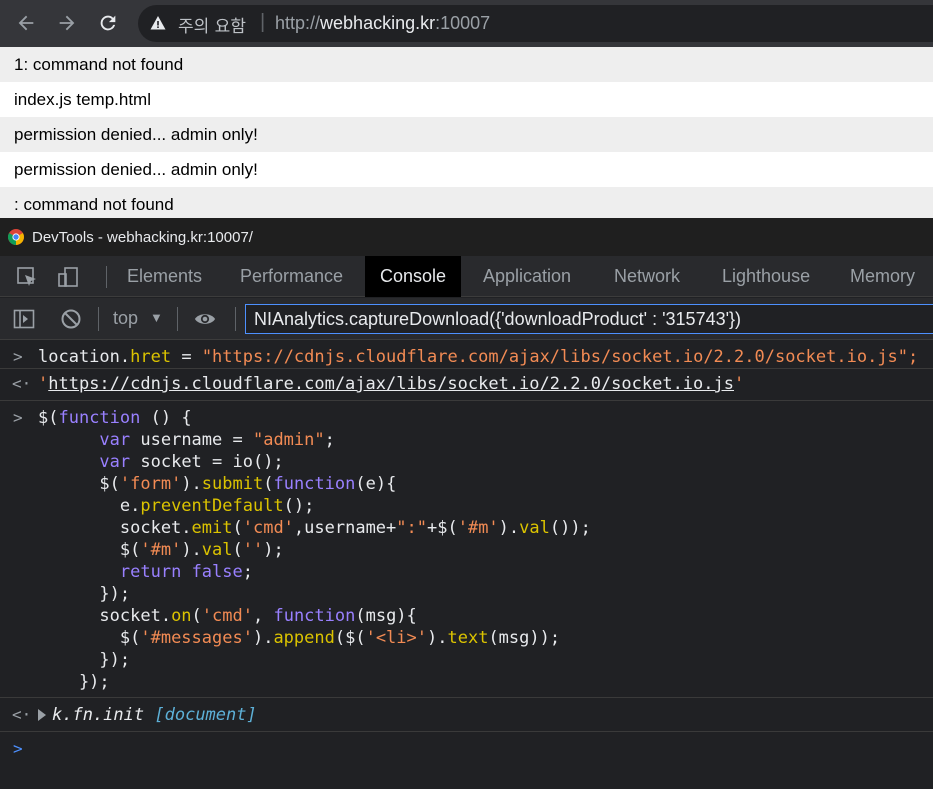  I want to click on url-text: http://webhacking.kr:10007, so click(382, 23).